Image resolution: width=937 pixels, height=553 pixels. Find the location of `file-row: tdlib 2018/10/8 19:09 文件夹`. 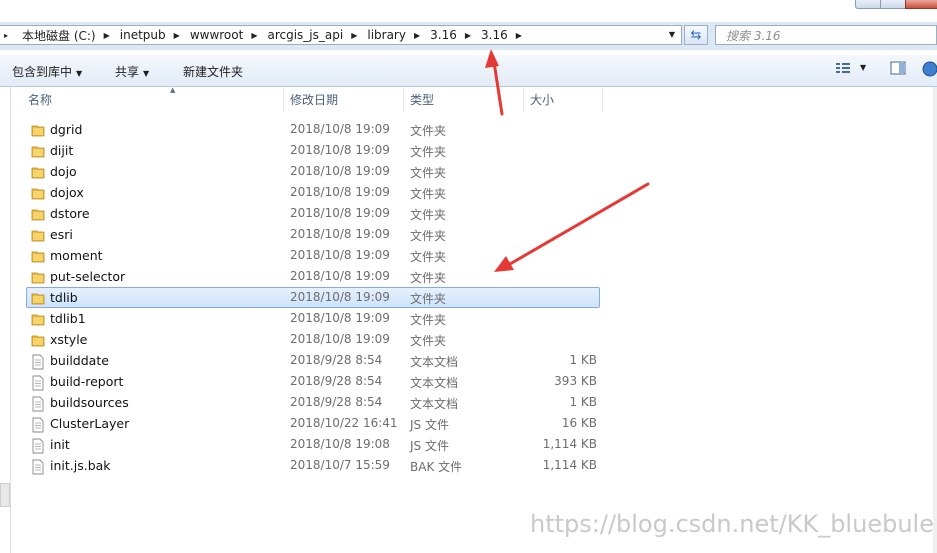

file-row: tdlib 2018/10/8 19:09 文件夹 is located at coordinates (313, 297).